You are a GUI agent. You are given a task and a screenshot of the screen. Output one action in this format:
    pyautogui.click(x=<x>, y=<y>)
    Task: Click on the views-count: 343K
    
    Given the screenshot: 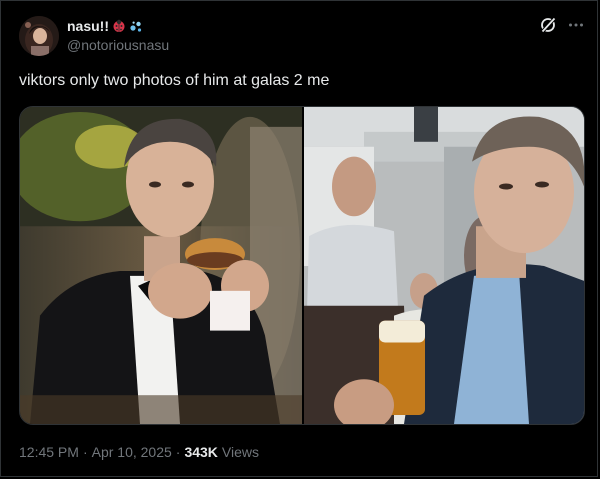 What is the action you would take?
    pyautogui.click(x=201, y=452)
    